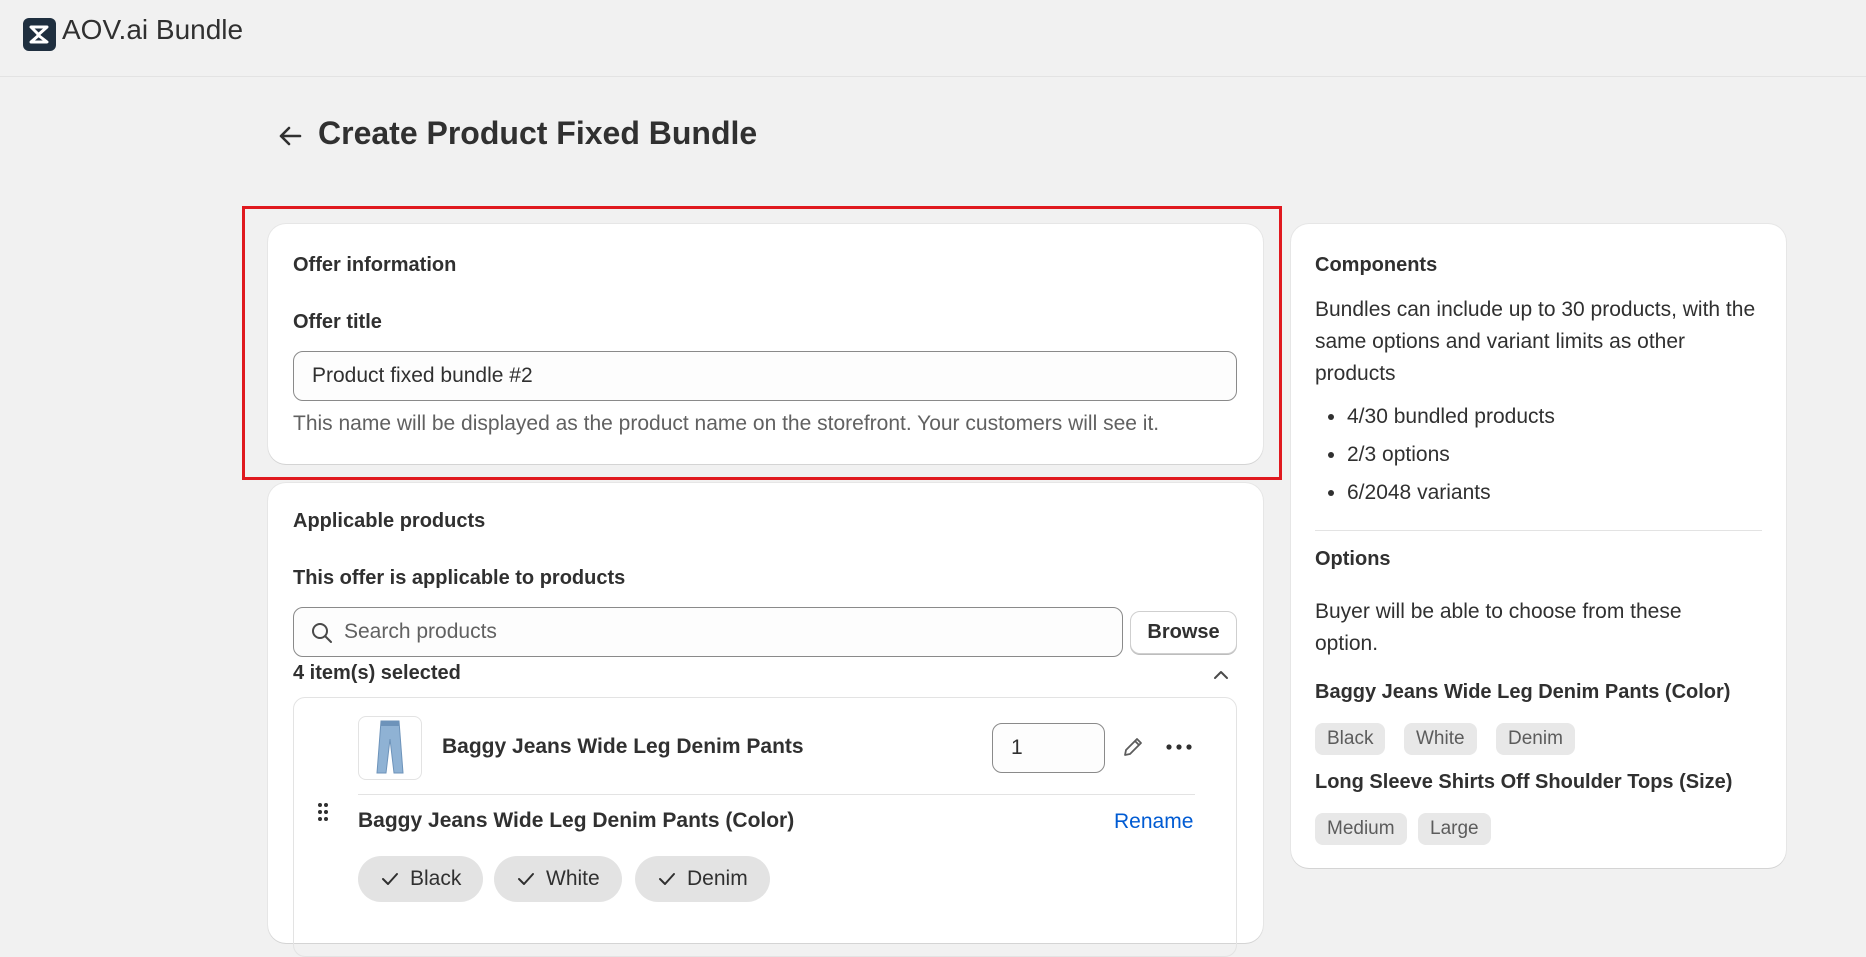  I want to click on stat-bundled-products: 4/30 bundled products, so click(1451, 417).